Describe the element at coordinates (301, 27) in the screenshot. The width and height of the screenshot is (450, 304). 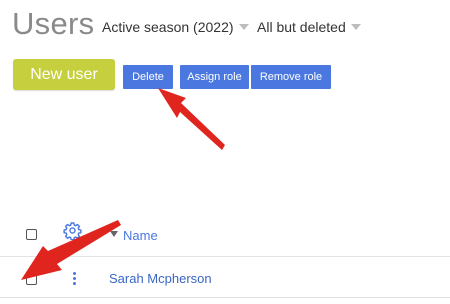
I see `status-filter-label: All but deleted` at that location.